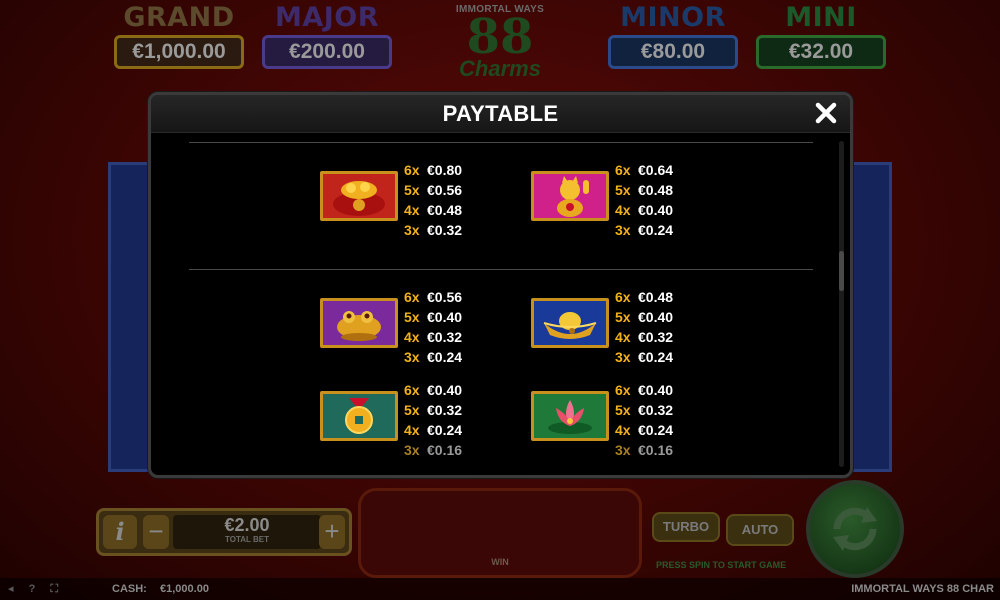  Describe the element at coordinates (500, 533) in the screenshot. I see `win-panel: WIN` at that location.